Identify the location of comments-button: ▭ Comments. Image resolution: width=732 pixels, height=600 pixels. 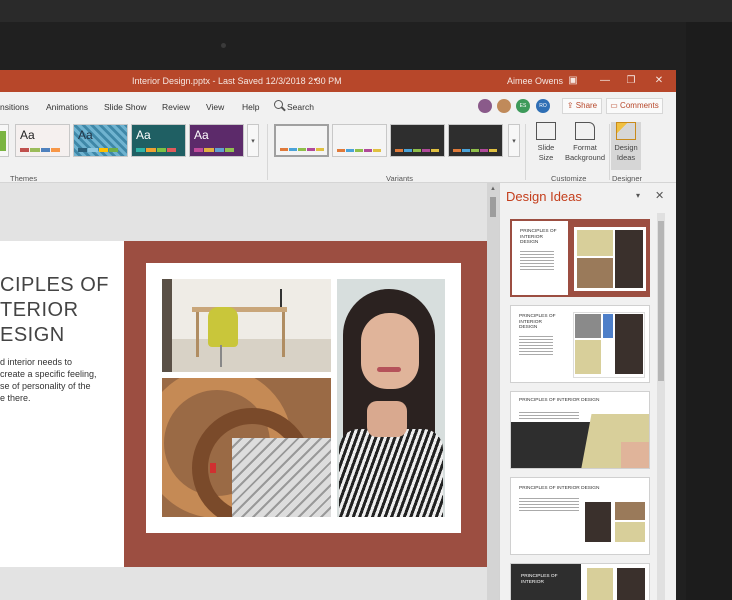
(634, 106).